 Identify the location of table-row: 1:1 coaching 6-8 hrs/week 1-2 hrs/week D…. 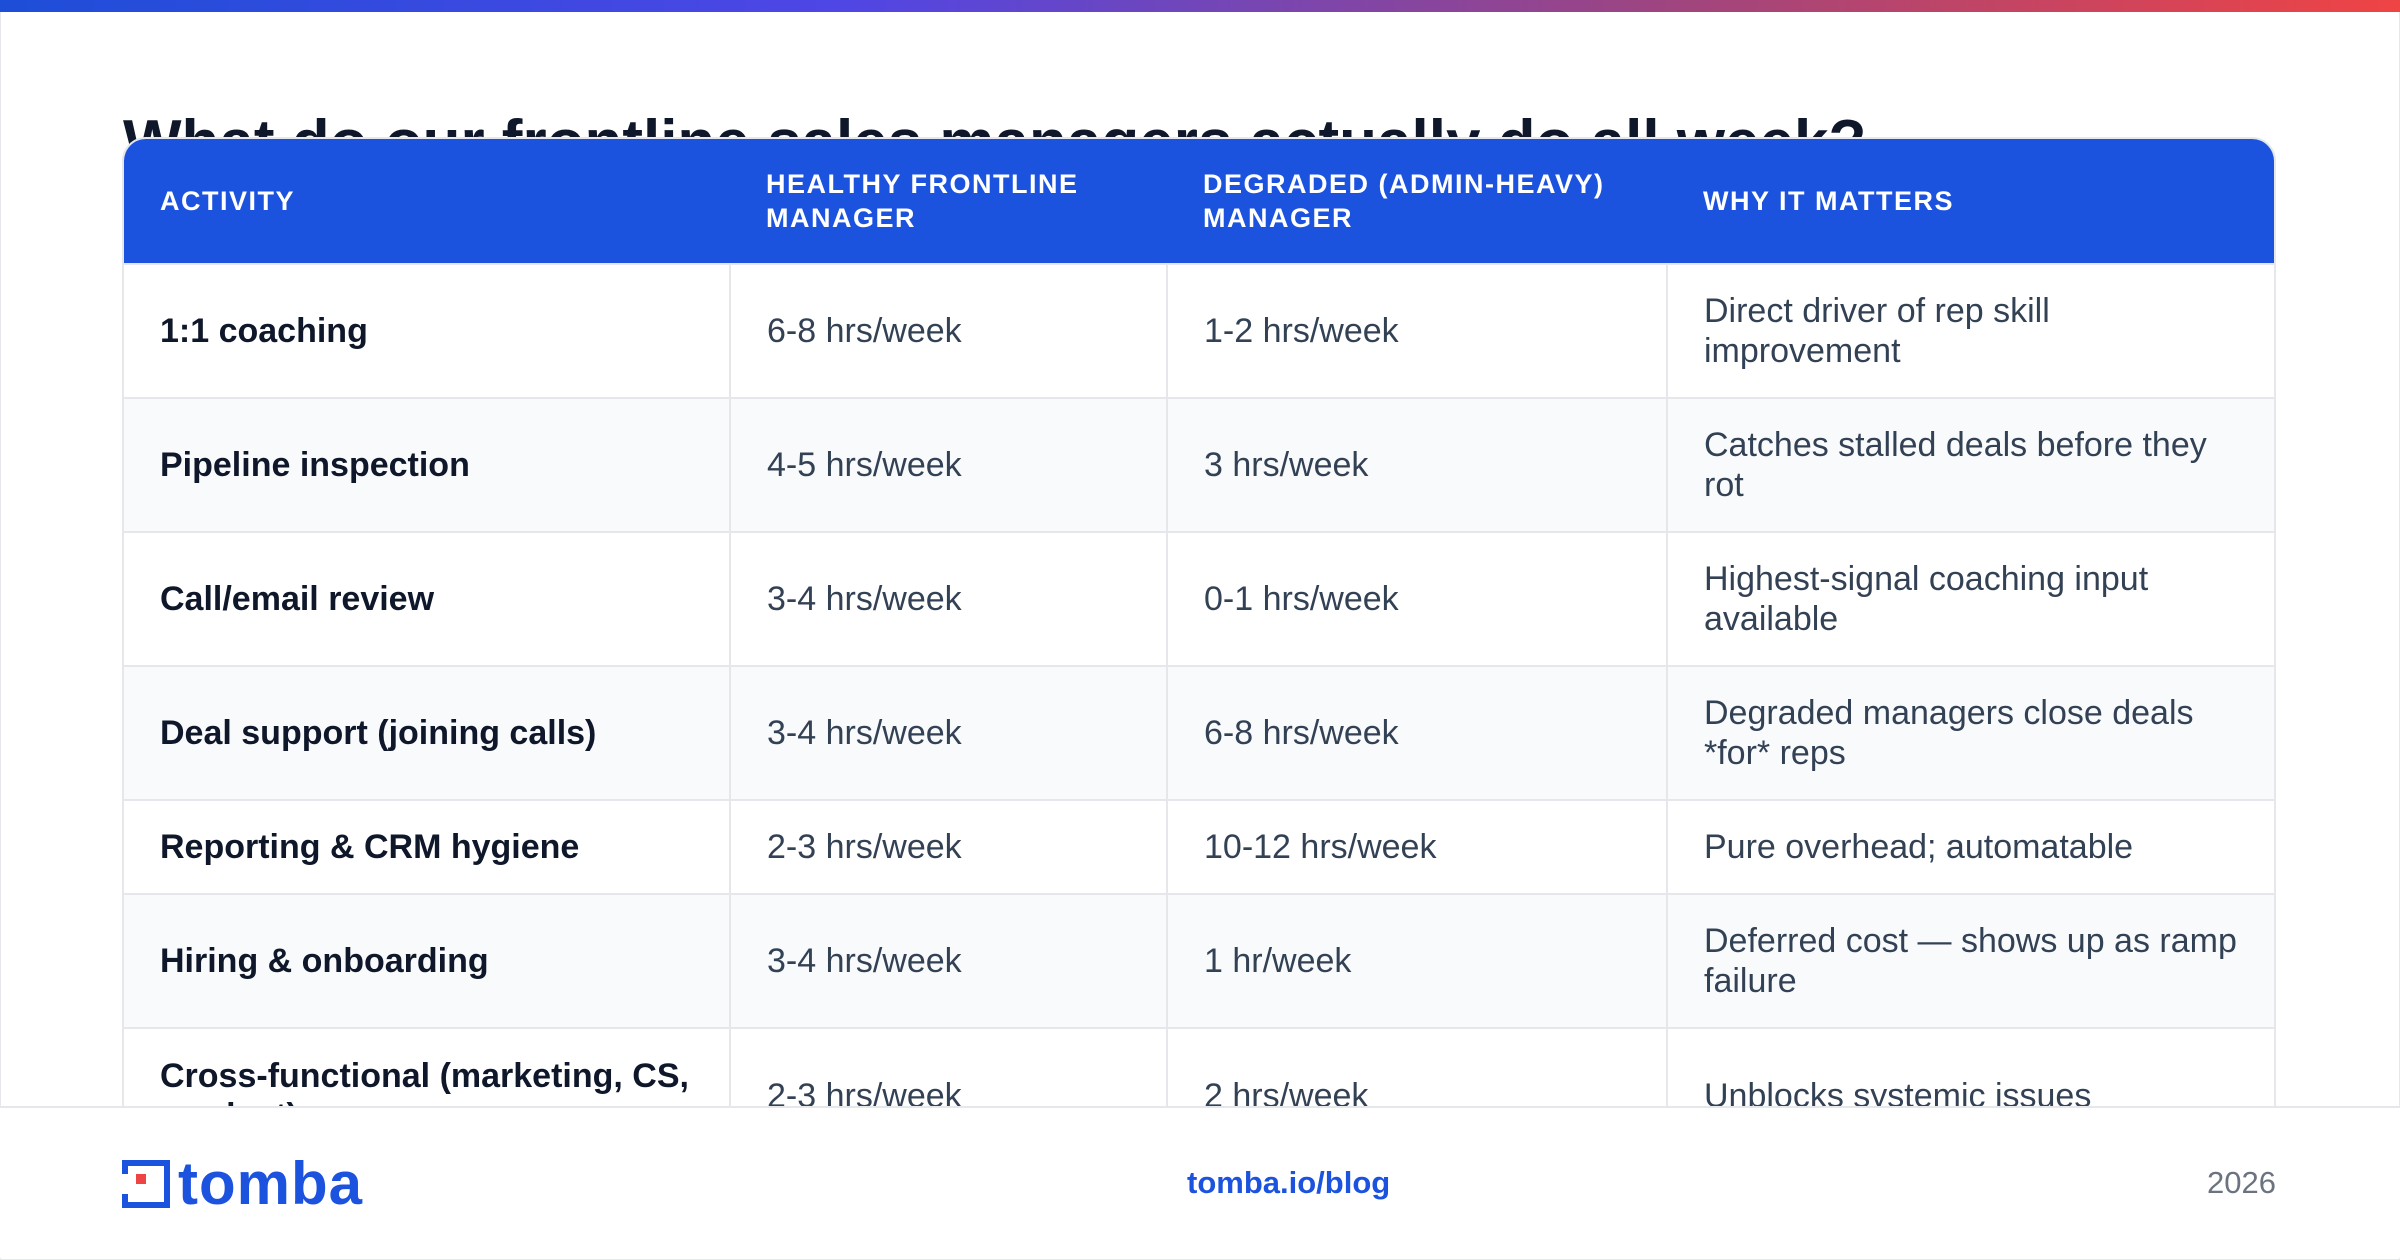
(1199, 330).